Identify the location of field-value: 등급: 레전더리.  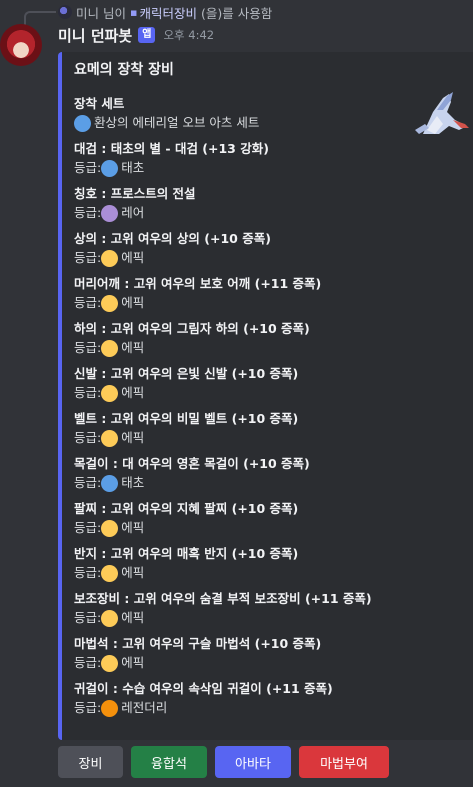
(273, 708).